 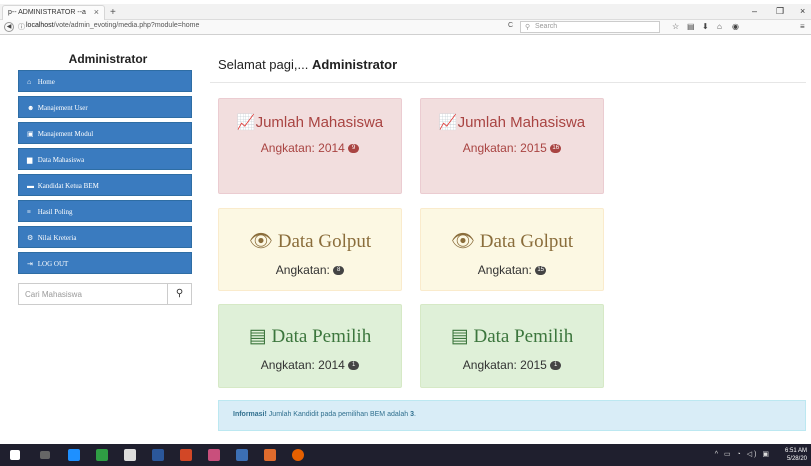 I want to click on maximize-icon: ❐, so click(x=780, y=11).